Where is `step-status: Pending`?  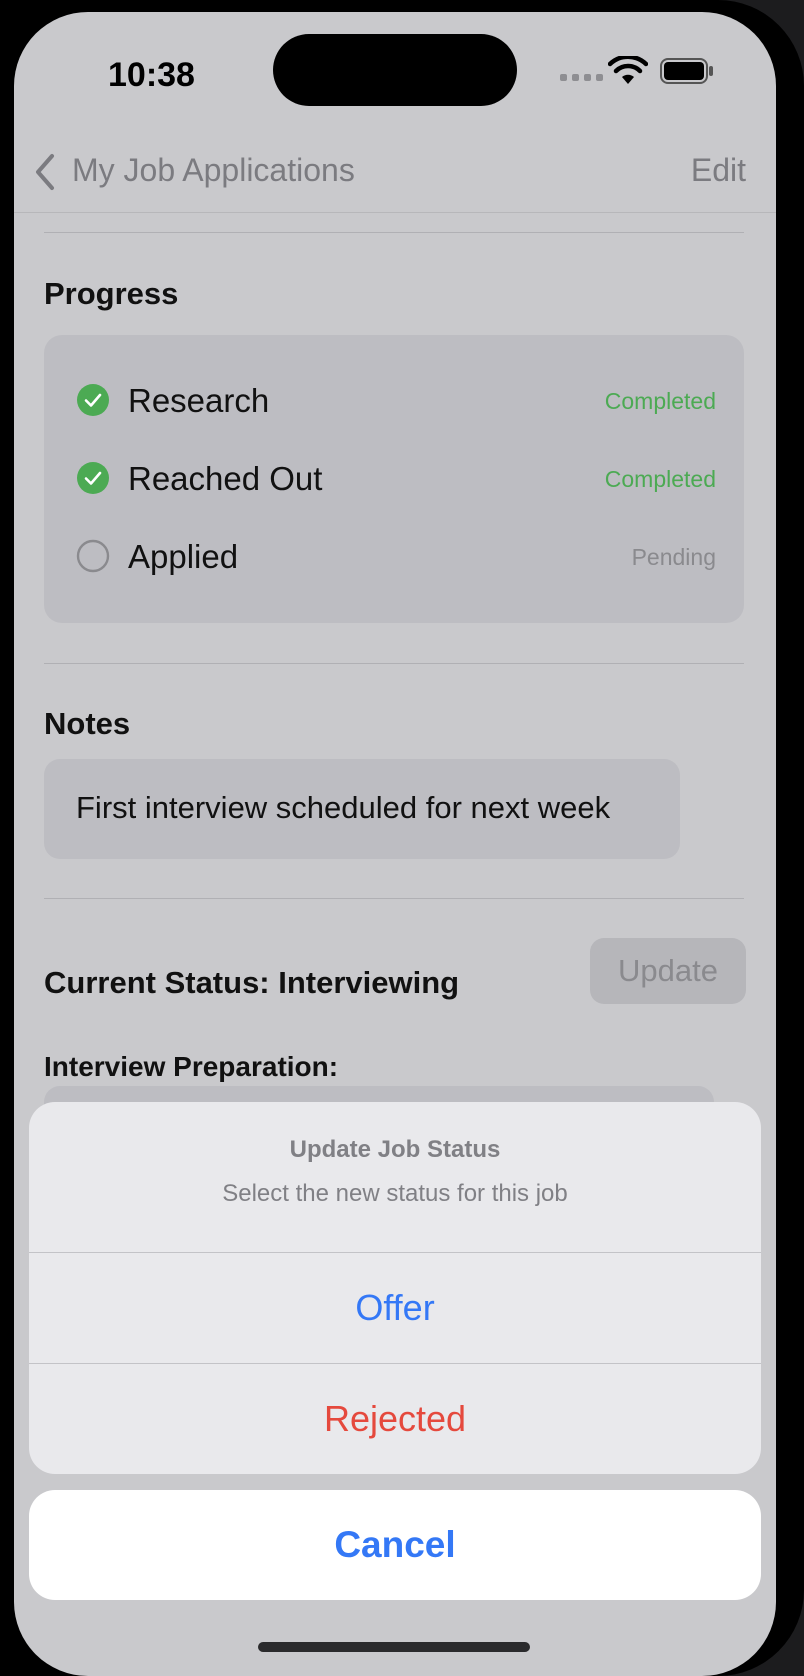 step-status: Pending is located at coordinates (673, 557).